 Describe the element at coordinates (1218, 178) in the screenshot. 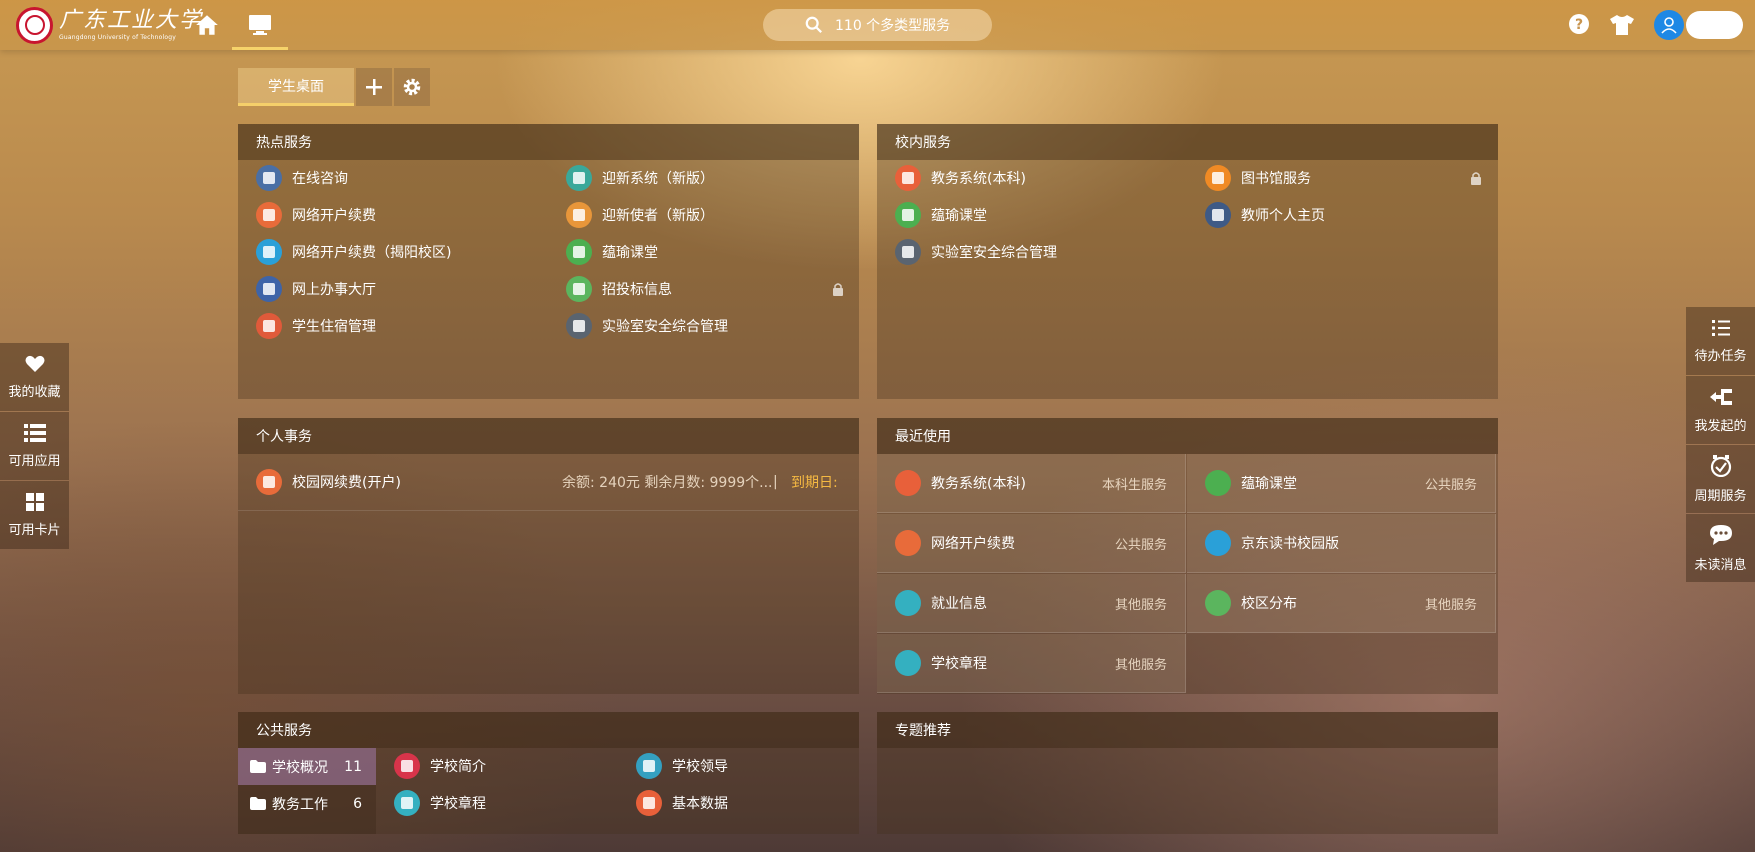

I see `library-icon` at that location.